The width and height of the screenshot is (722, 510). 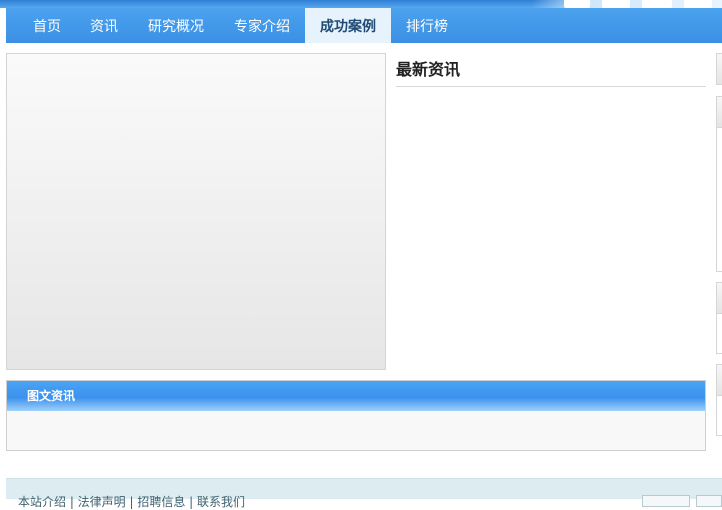 What do you see at coordinates (356, 415) in the screenshot?
I see `picture-news-panel: 图文资讯` at bounding box center [356, 415].